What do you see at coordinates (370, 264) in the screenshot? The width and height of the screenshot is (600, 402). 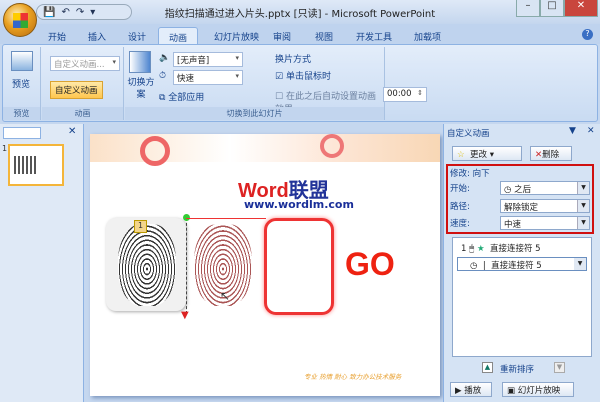 I see `go-text: GO` at bounding box center [370, 264].